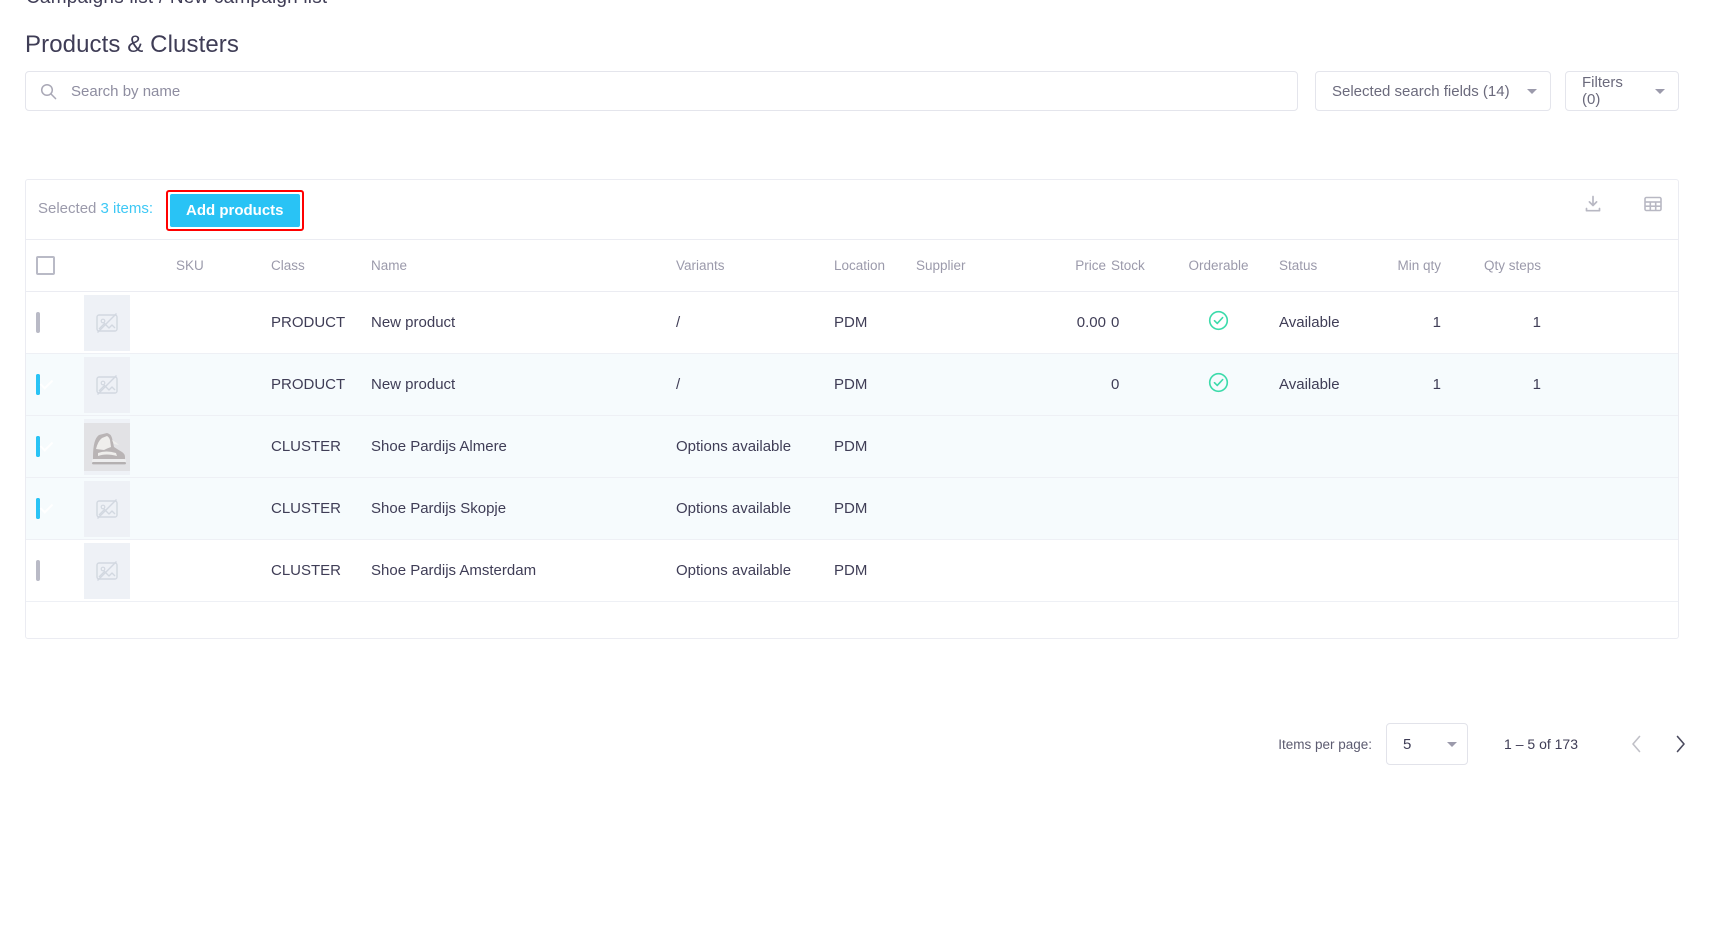  I want to click on column-header-qty-steps: Qty steps, so click(1503, 265).